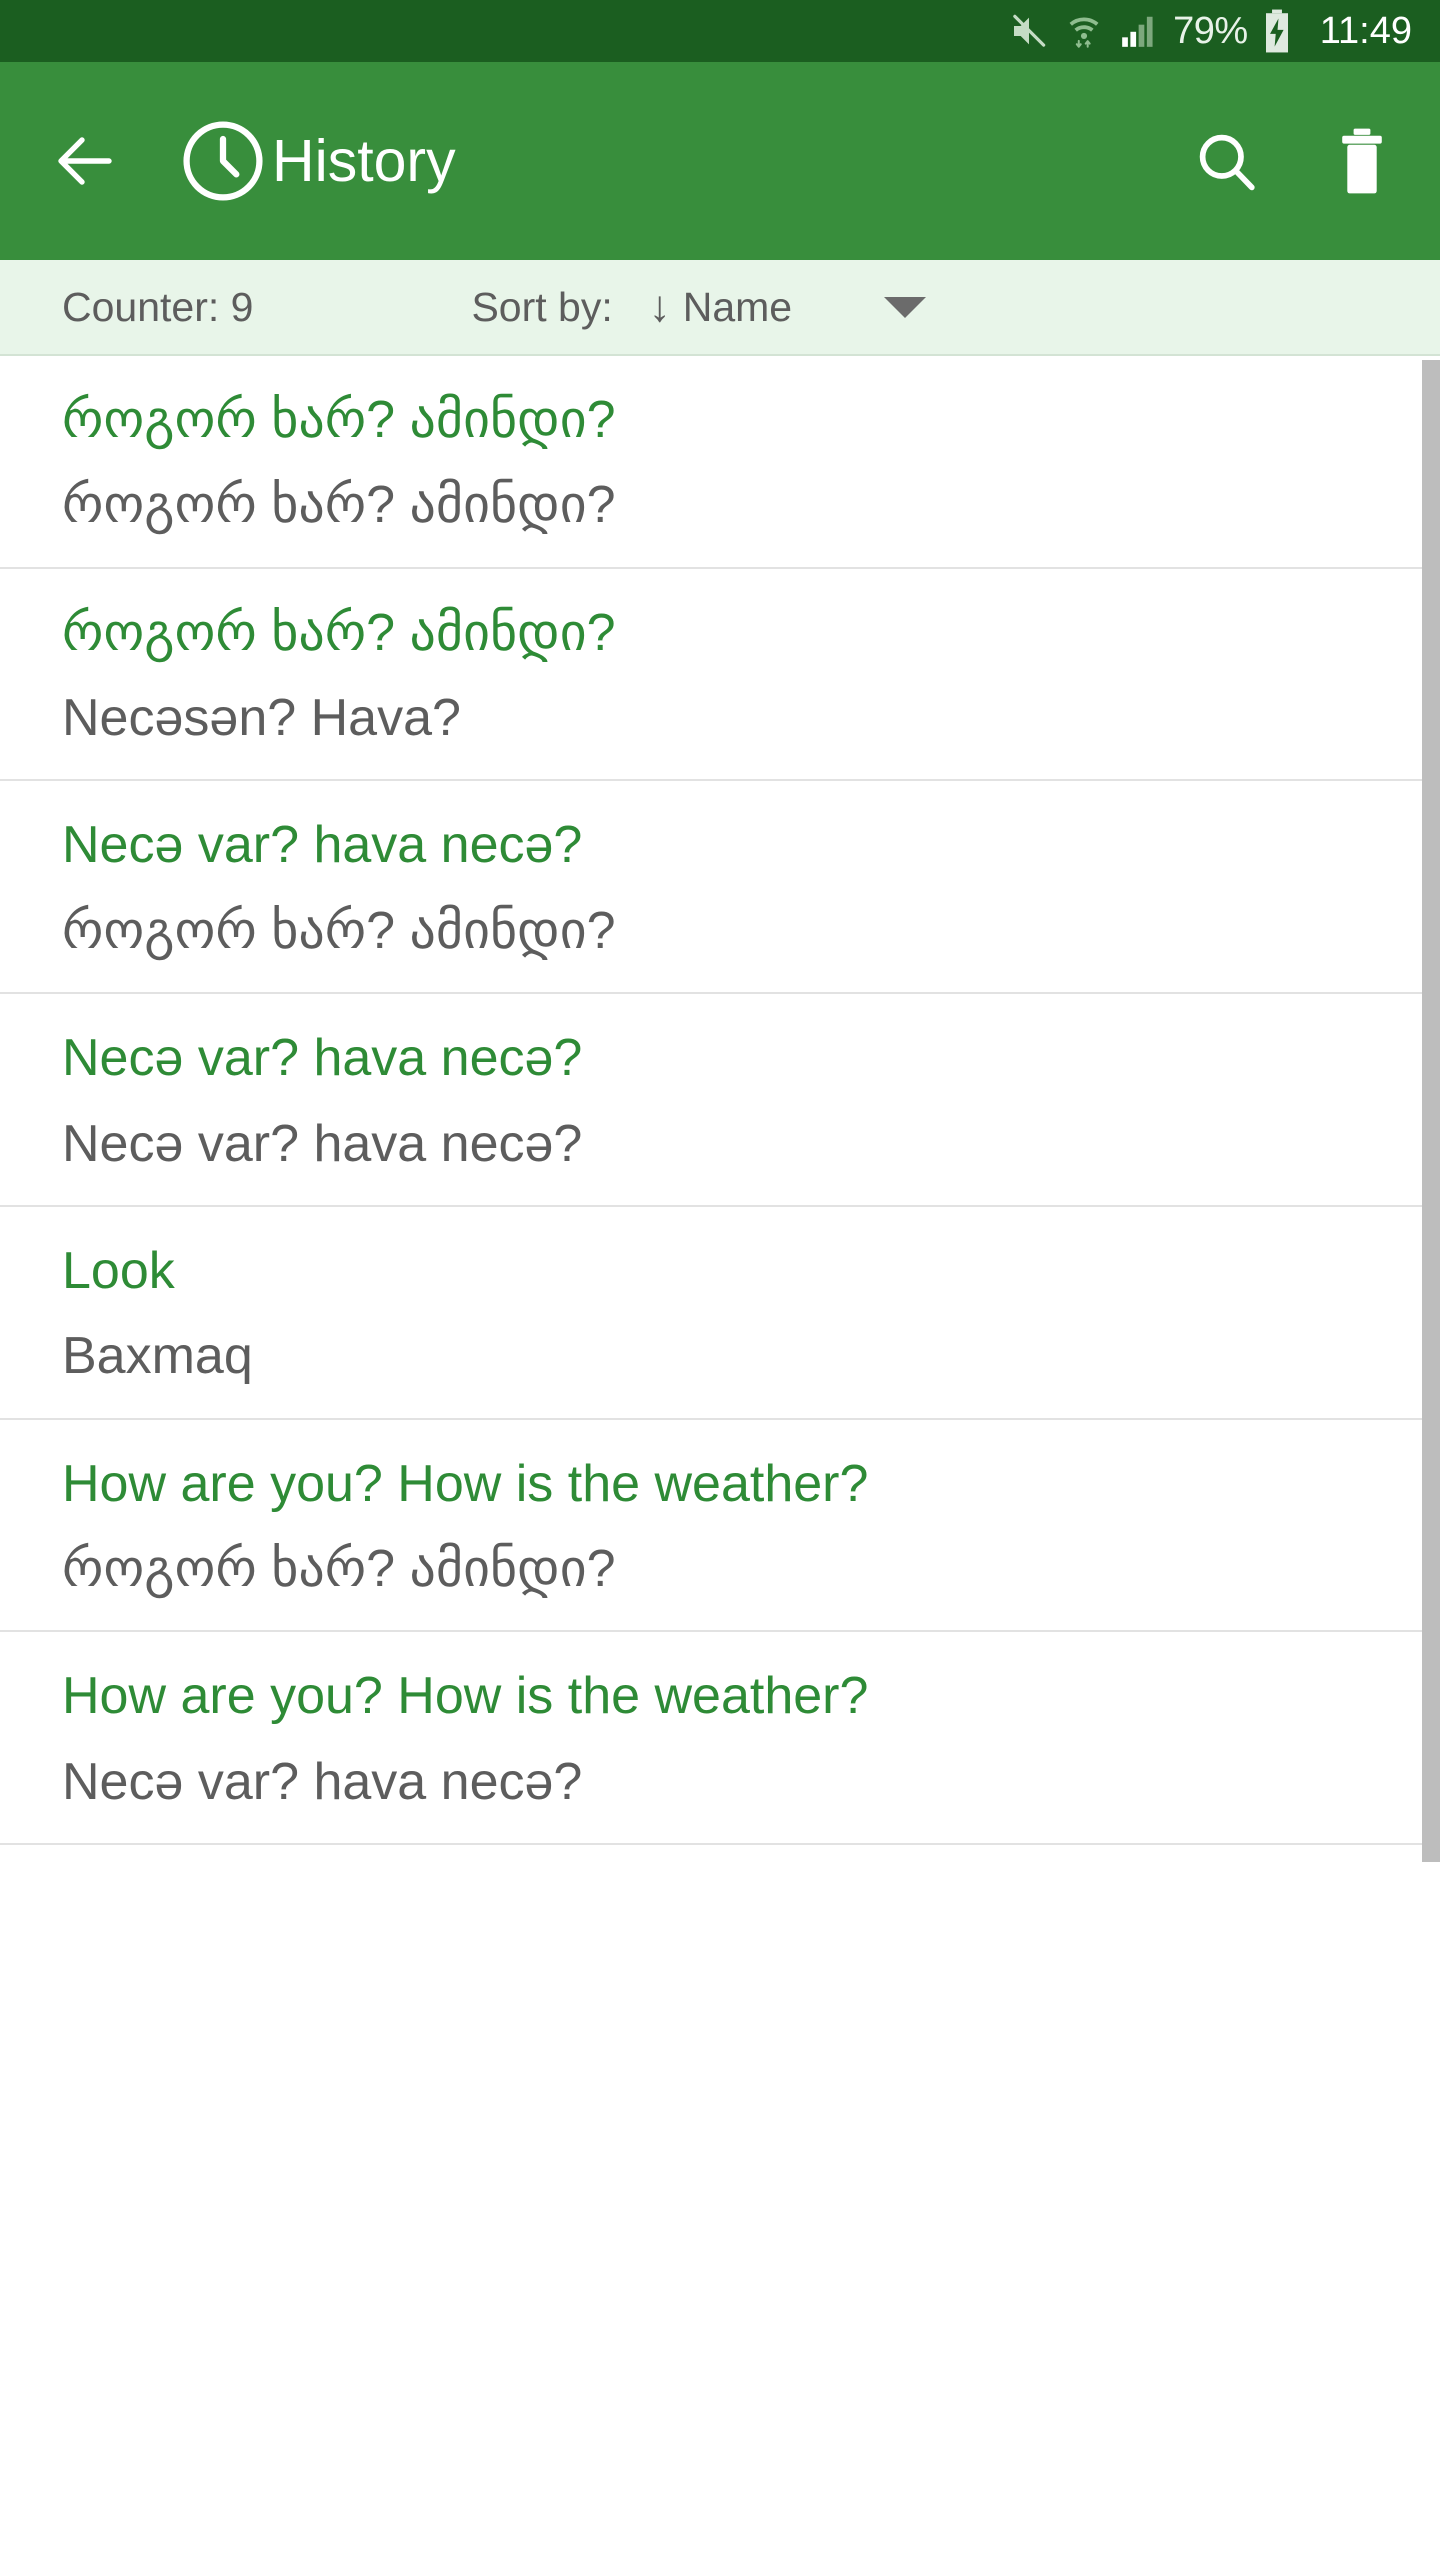 This screenshot has width=1440, height=2560. I want to click on list-item: როგორ ხარ? ამინდი? როგორ ხარ? ამინდი?, so click(720, 462).